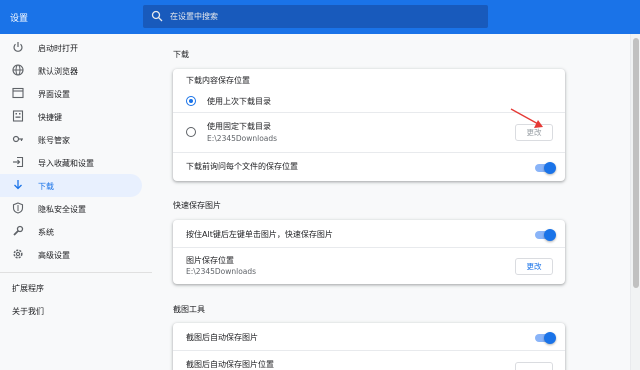 The width and height of the screenshot is (640, 370). I want to click on sidebar-item-startup: 启动时打开, so click(71, 47).